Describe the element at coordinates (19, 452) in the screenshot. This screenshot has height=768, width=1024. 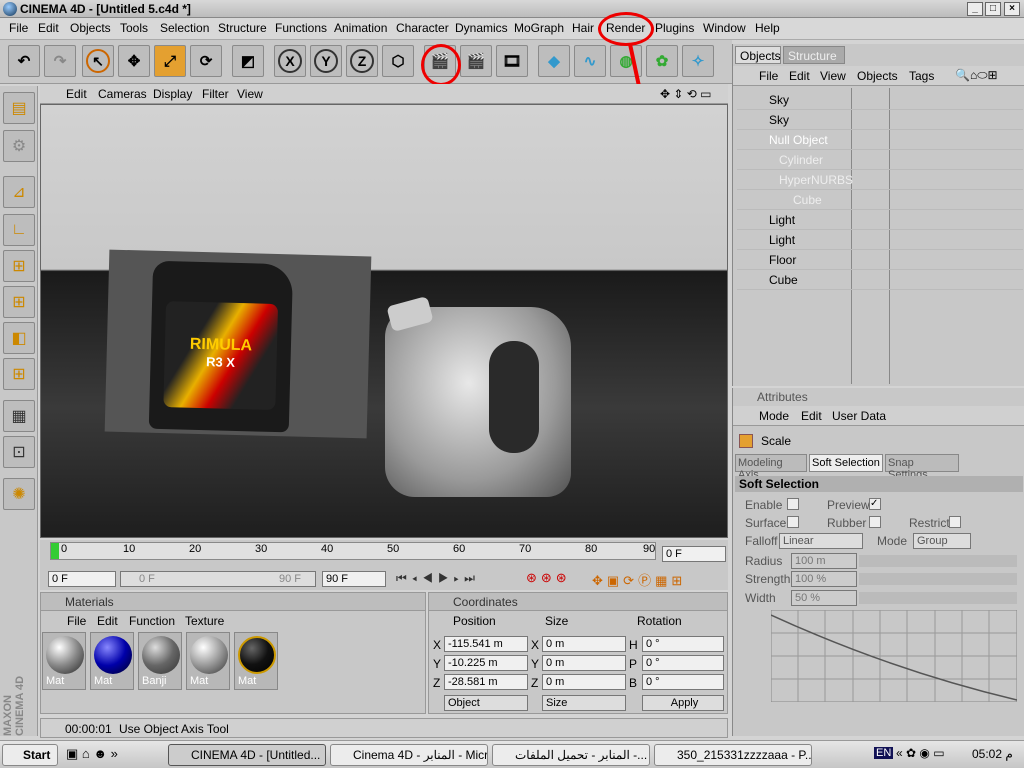
I see `workplane-icon: ⊡` at that location.